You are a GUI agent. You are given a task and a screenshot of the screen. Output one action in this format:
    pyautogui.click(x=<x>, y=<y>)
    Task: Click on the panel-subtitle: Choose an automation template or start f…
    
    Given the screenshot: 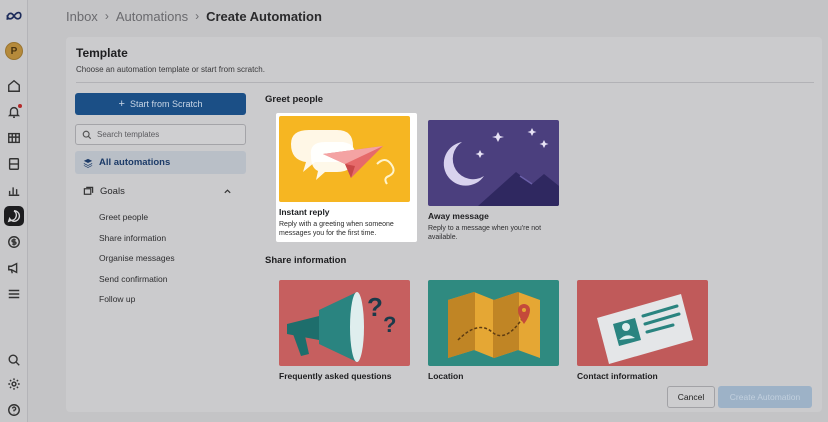 What is the action you would take?
    pyautogui.click(x=170, y=69)
    